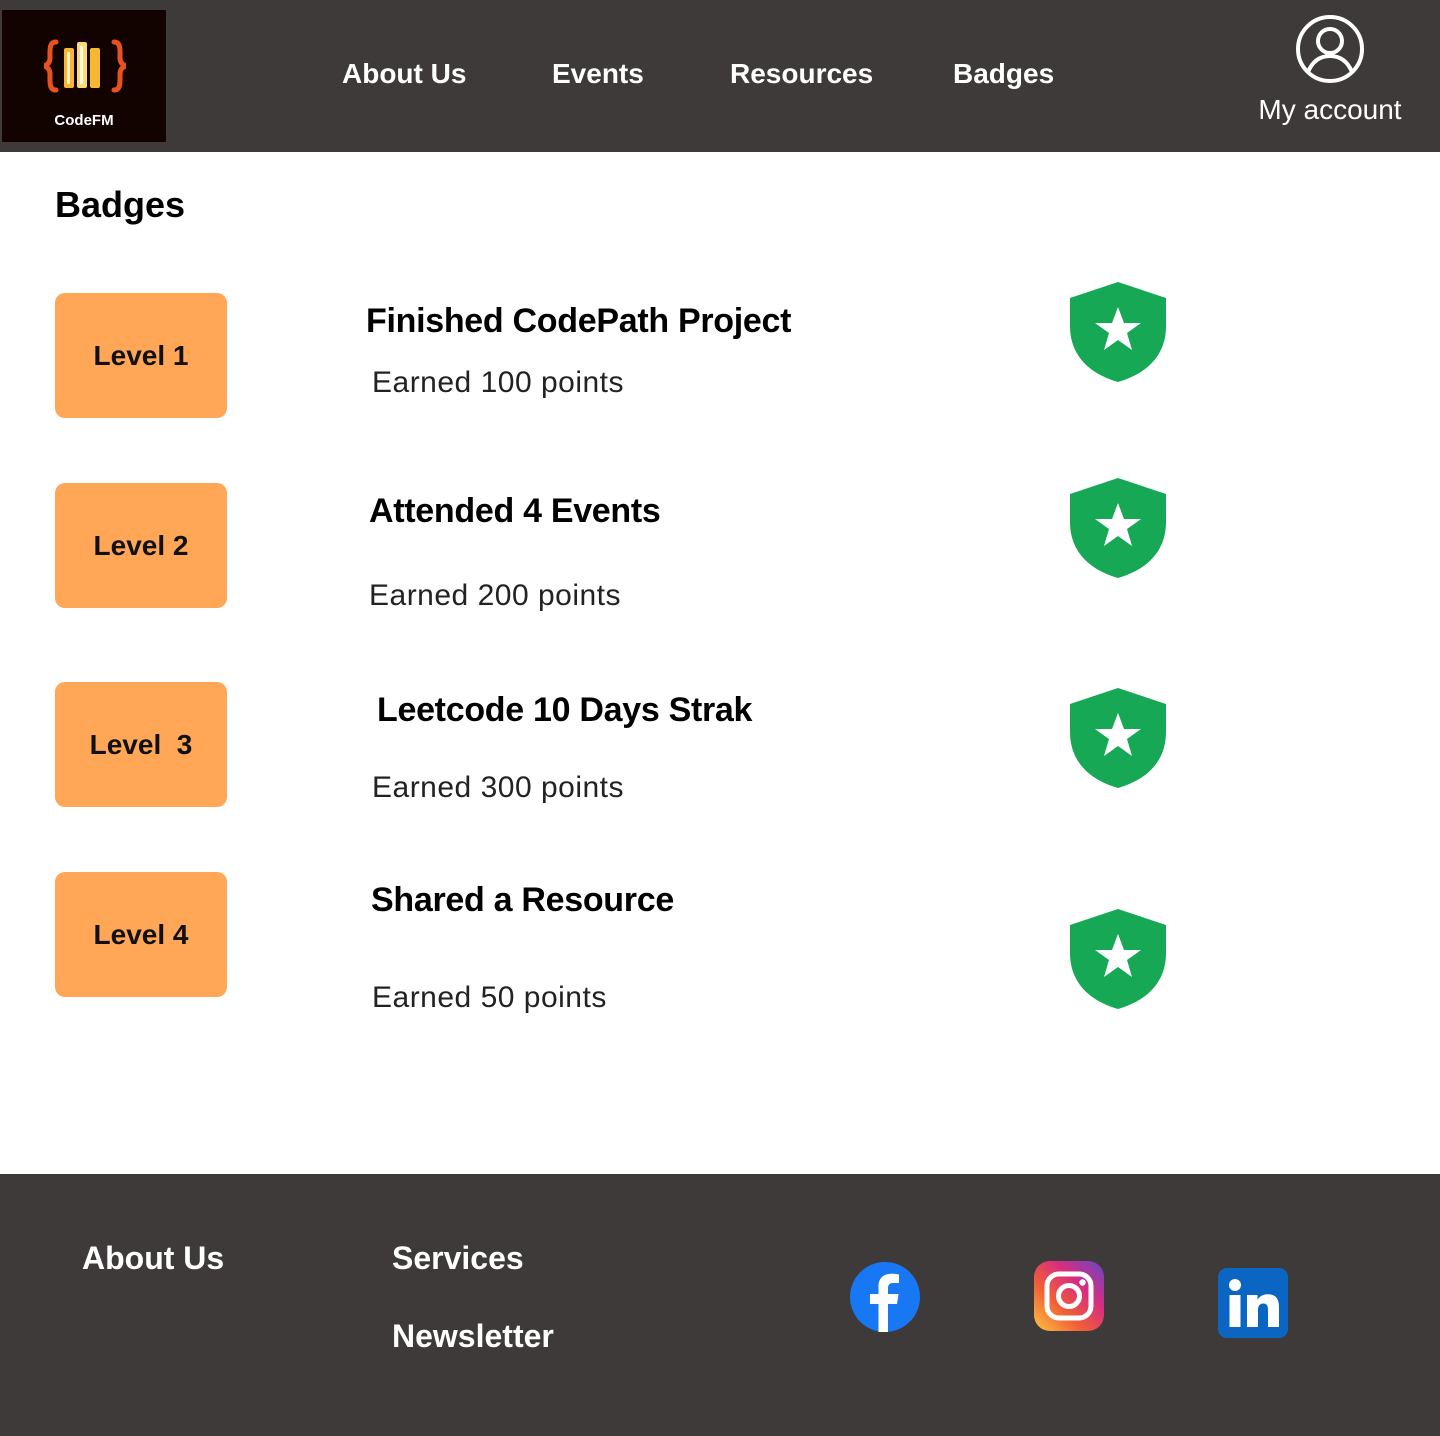 This screenshot has height=1436, width=1440. I want to click on facebook-link, so click(885, 1299).